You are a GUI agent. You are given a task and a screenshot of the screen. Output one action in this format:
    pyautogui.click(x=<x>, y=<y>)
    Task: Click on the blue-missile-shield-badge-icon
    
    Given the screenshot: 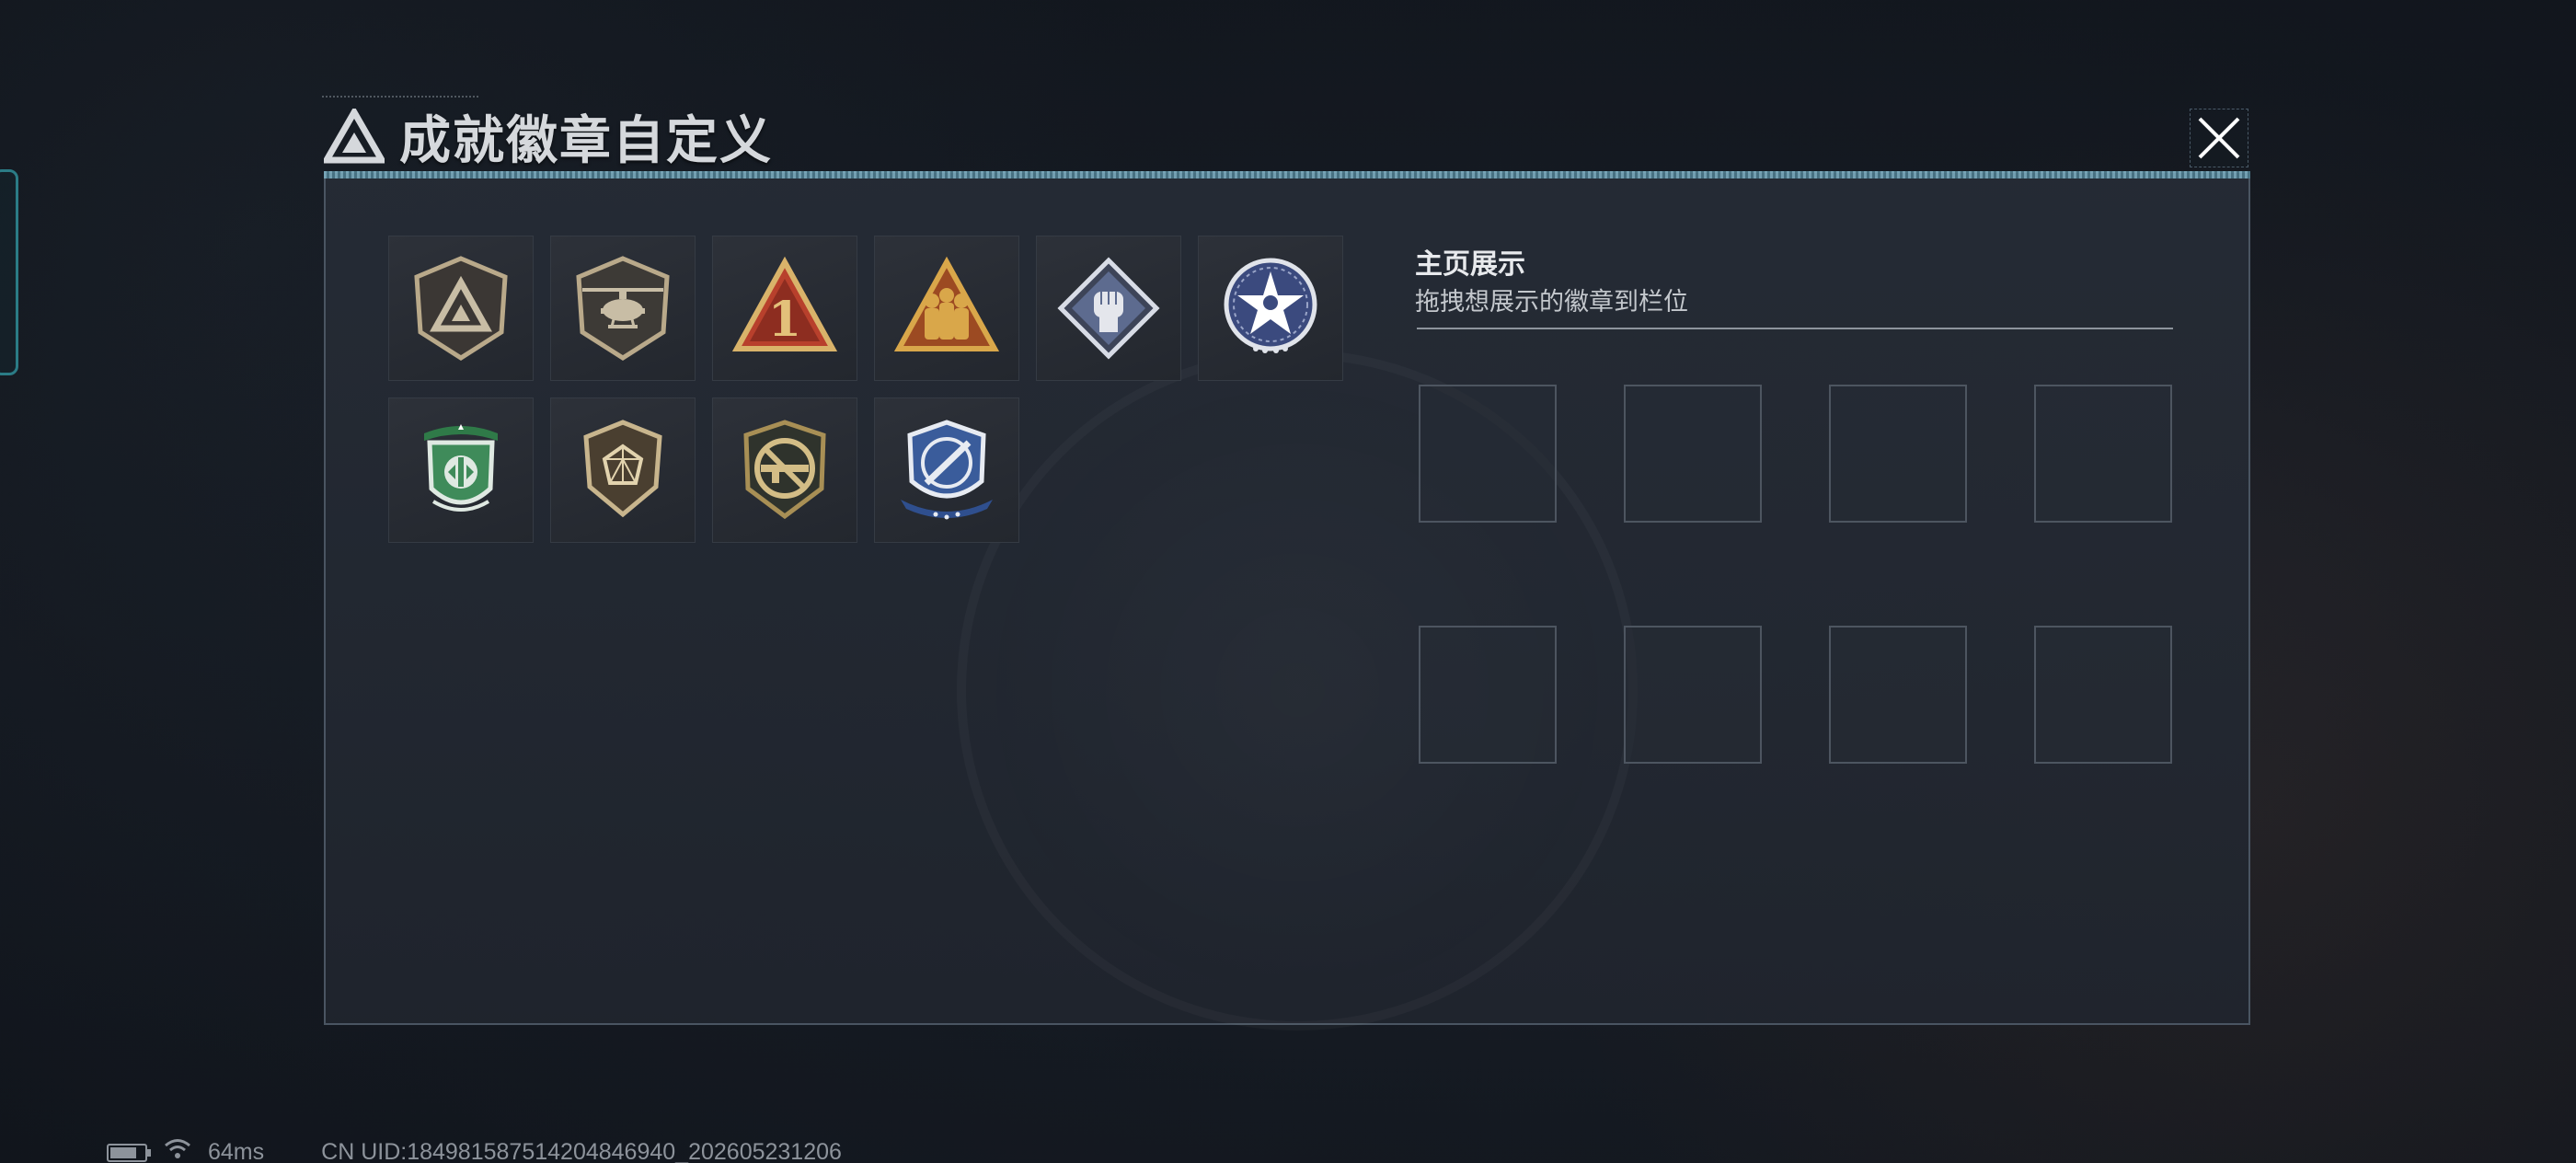 What is the action you would take?
    pyautogui.click(x=947, y=470)
    